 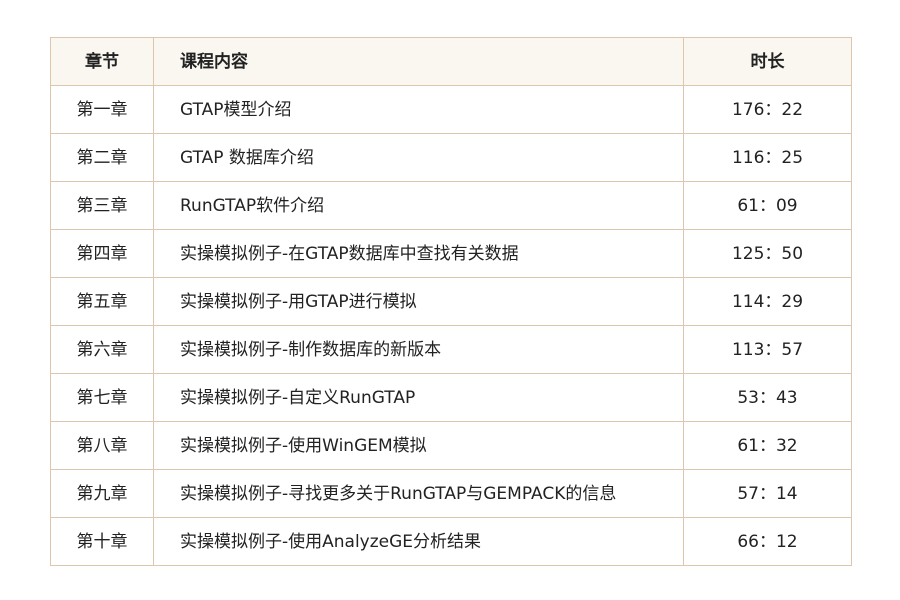 I want to click on table-row: 第四章 实操模拟例子-在GTAP数据库中查找有关数据 125：50, so click(x=451, y=253).